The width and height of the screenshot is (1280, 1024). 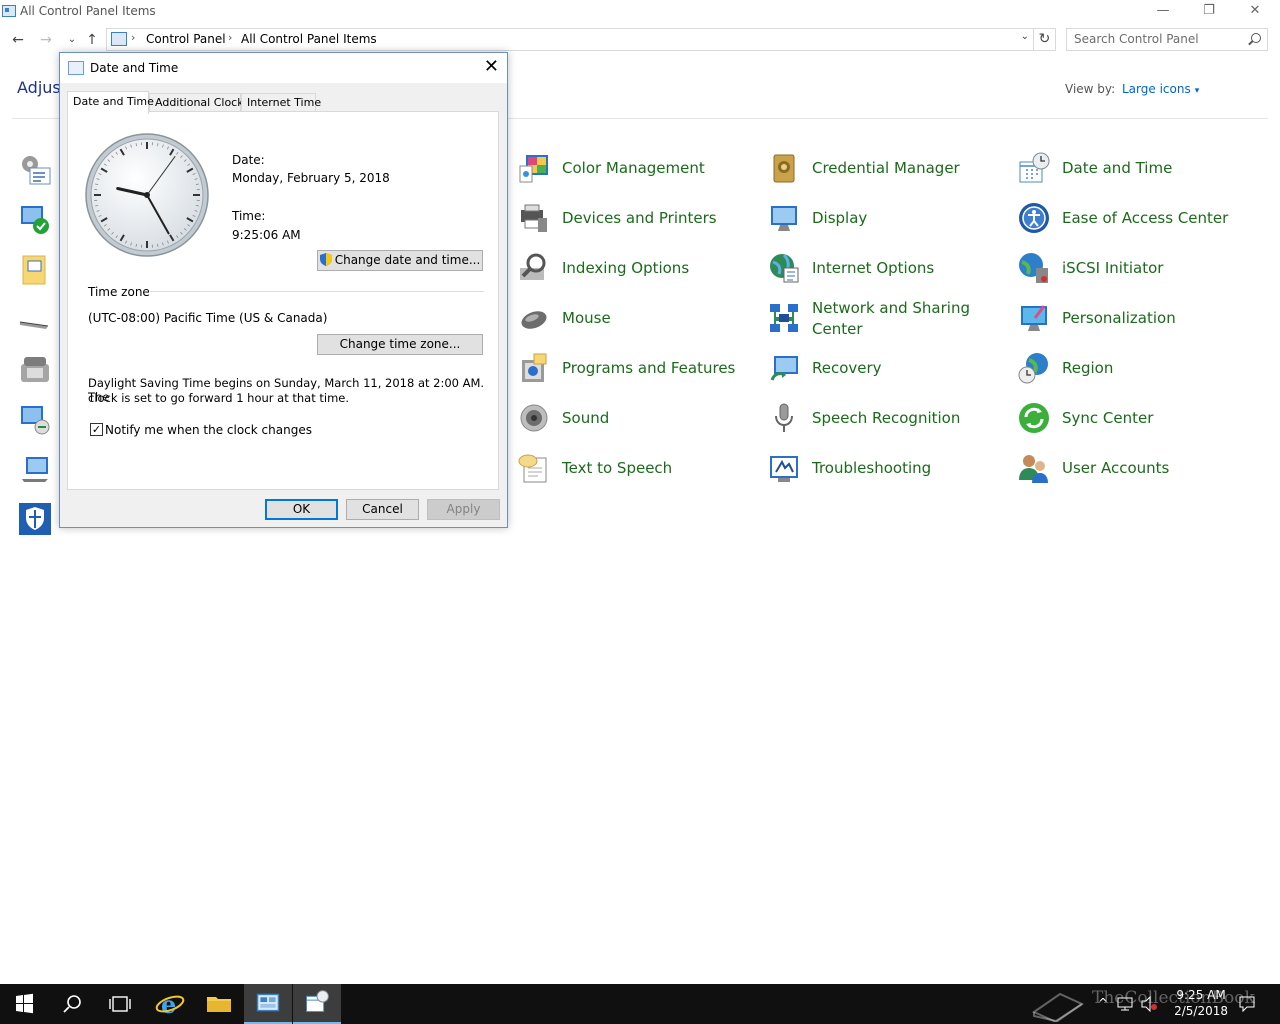 I want to click on dialog-titlebar: Date and Time ✕, so click(x=283, y=68).